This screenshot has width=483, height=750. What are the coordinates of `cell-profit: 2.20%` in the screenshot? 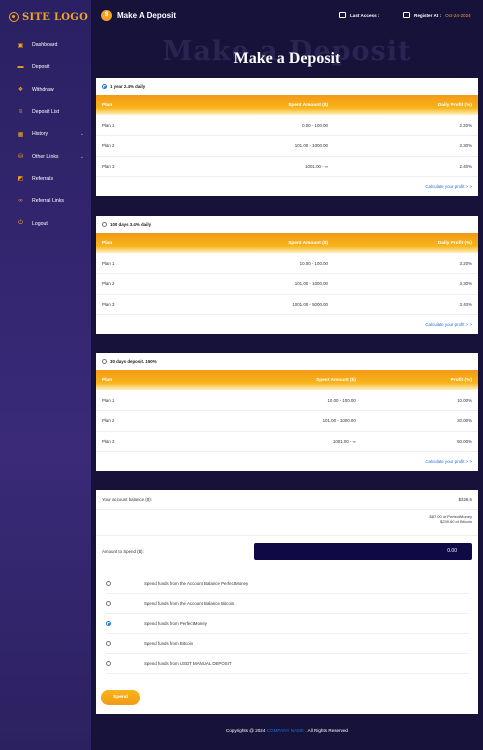 It's located at (406, 125).